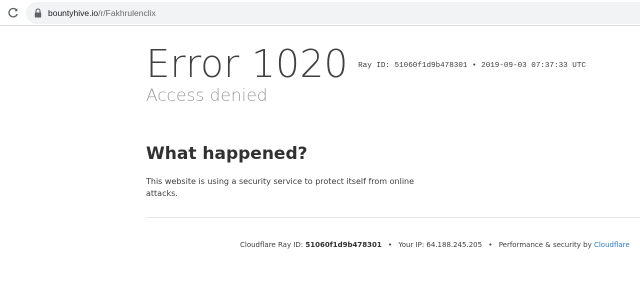 The image size is (640, 281). What do you see at coordinates (73, 13) in the screenshot?
I see `url-host: bountyhive.io` at bounding box center [73, 13].